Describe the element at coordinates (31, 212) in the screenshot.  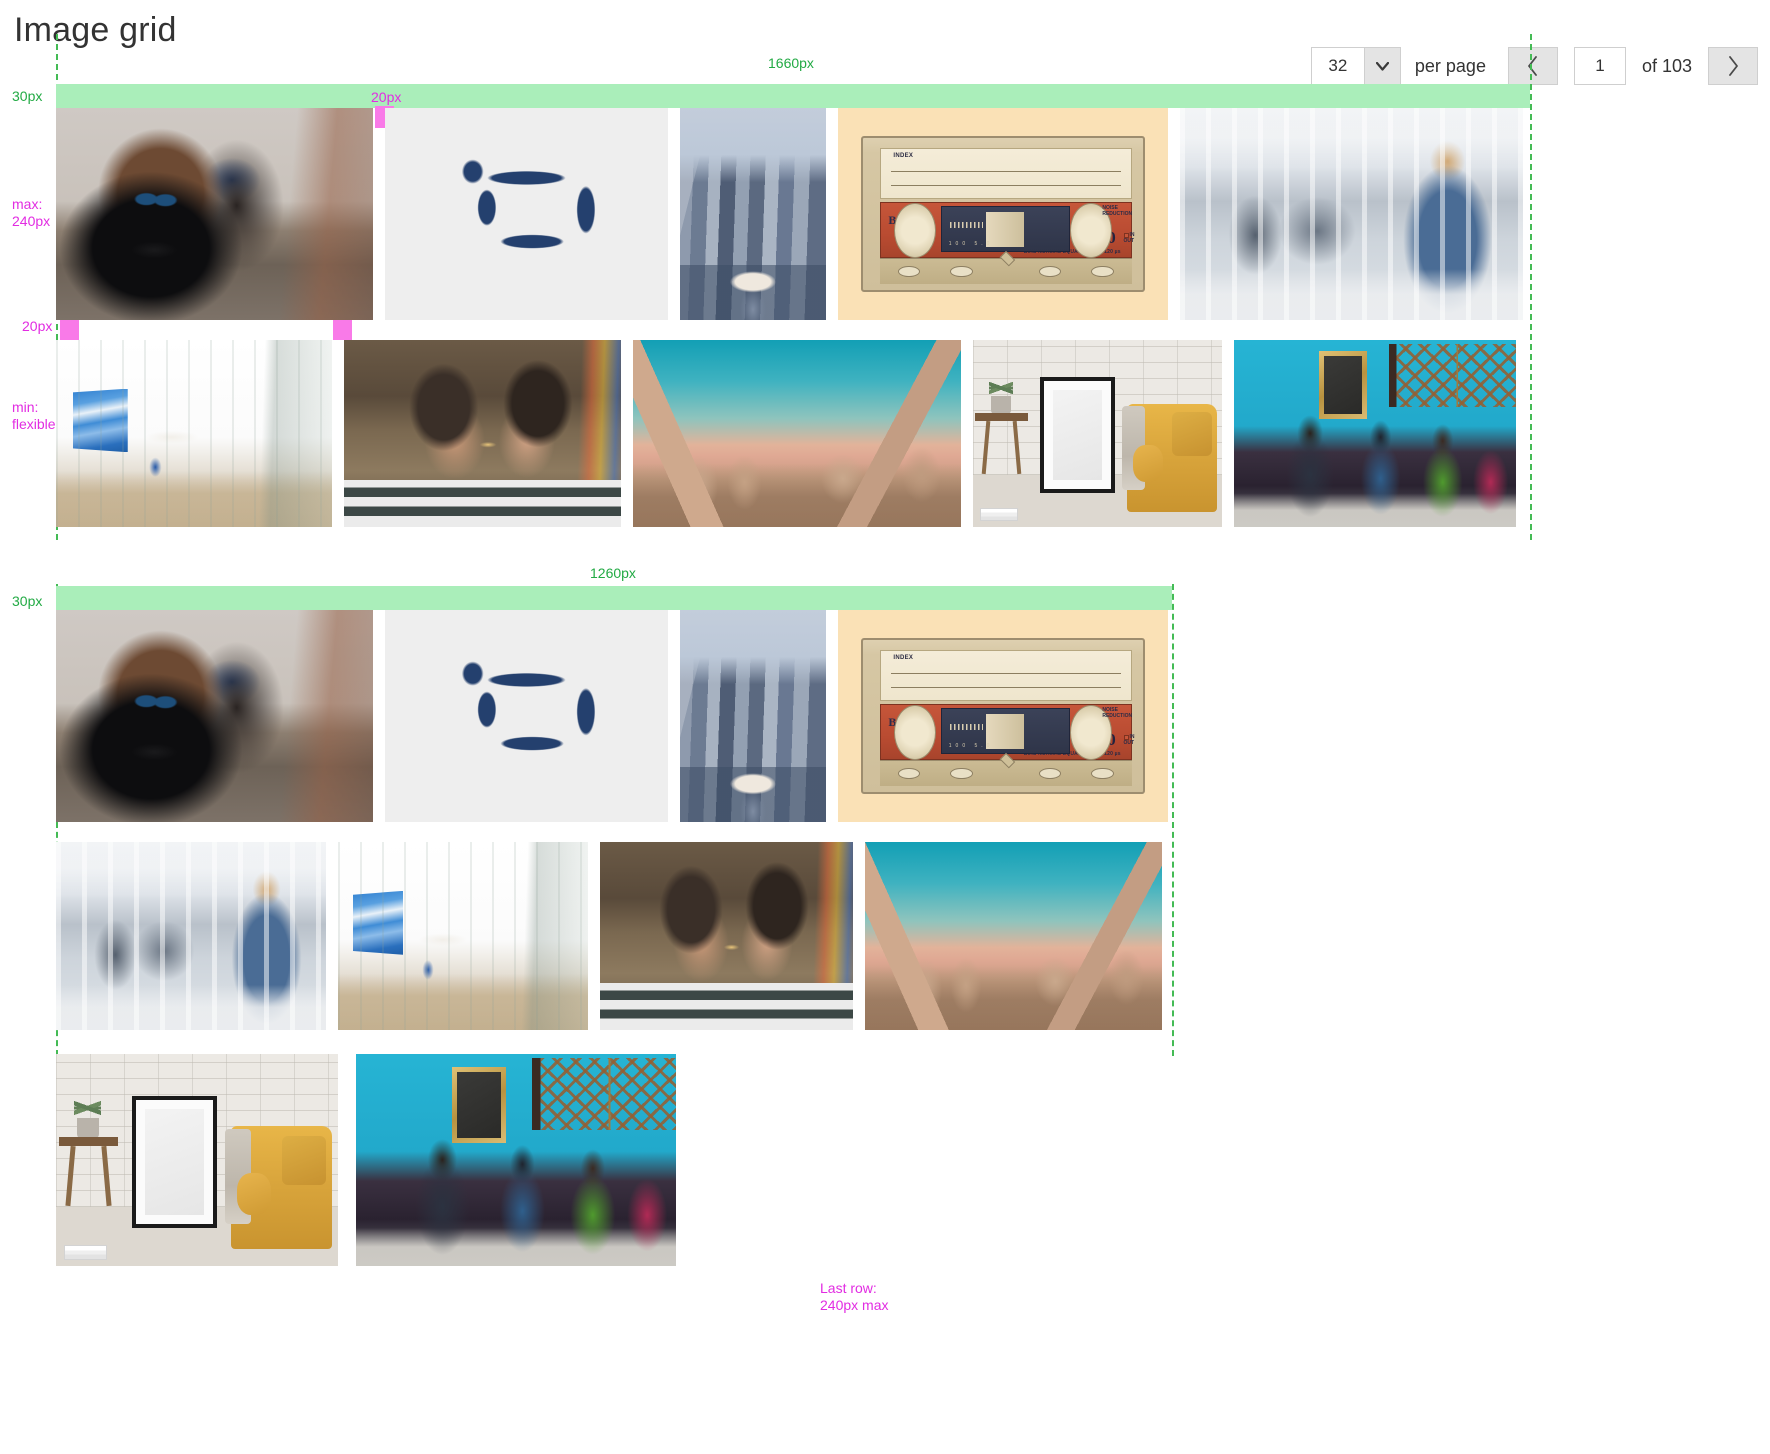
I see `section1-max-height-label: max: 240px` at that location.